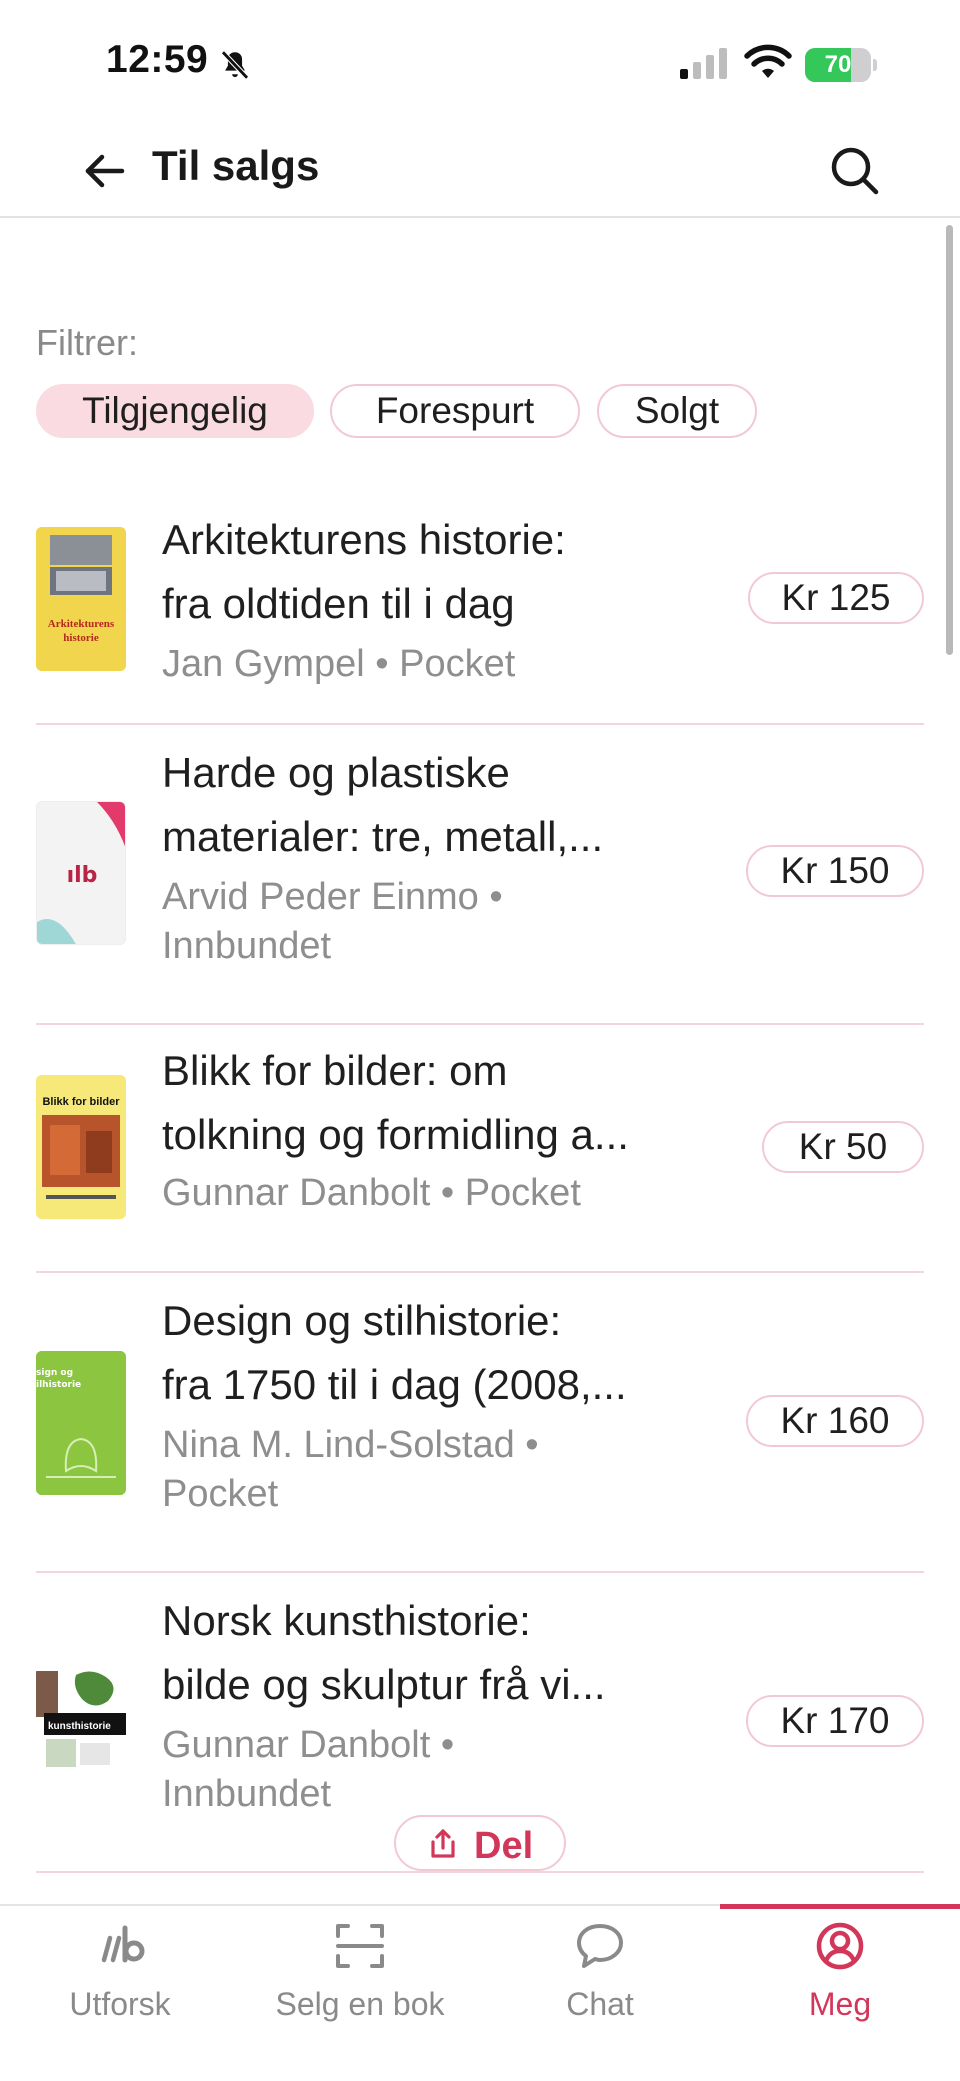  Describe the element at coordinates (120, 1981) in the screenshot. I see `nav-item-utforsk: Utforsk` at that location.